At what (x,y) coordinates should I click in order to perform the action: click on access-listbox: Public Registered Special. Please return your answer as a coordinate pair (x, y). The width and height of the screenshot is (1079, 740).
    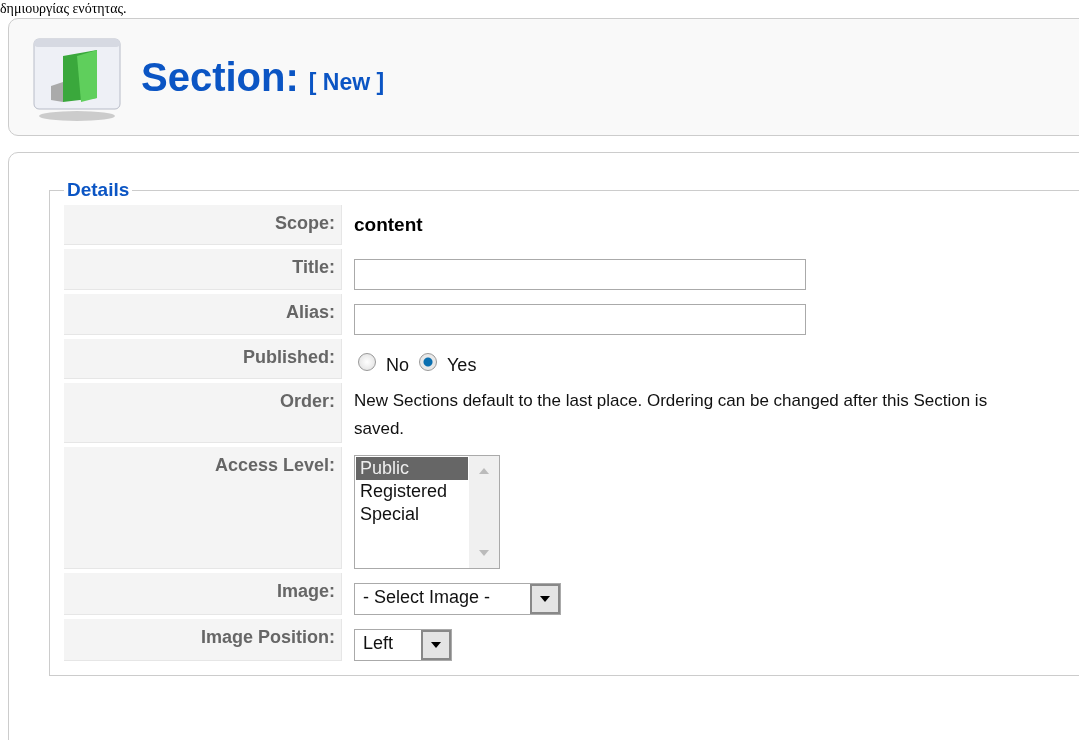
    Looking at the image, I should click on (427, 512).